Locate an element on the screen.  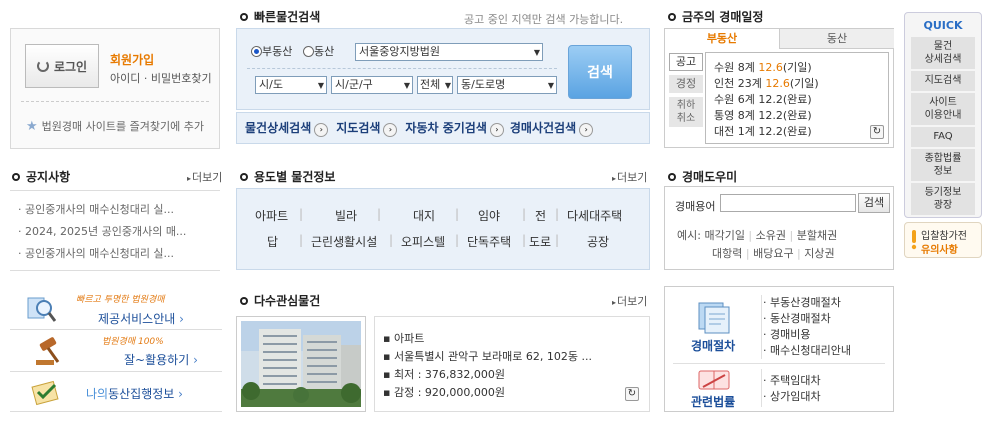
usage-item: 단독주택 is located at coordinates (489, 241).